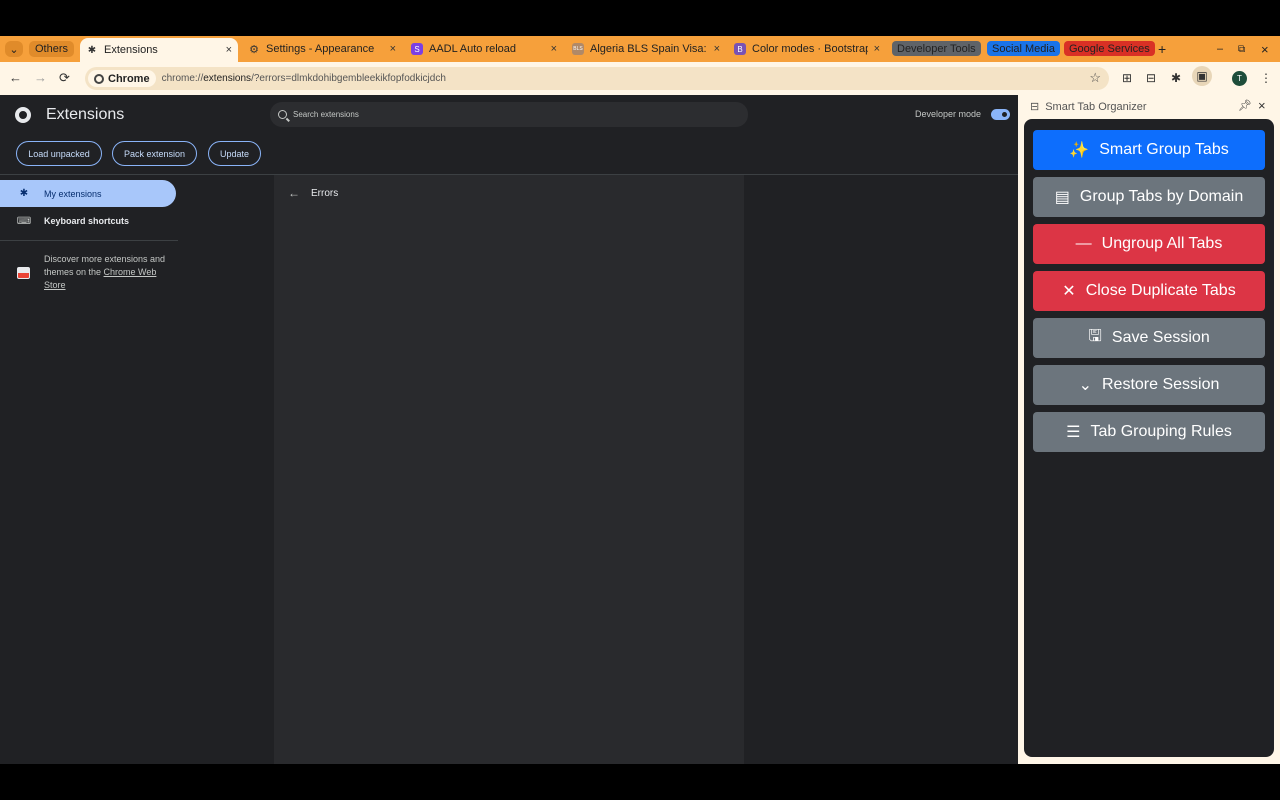 The width and height of the screenshot is (1280, 800). What do you see at coordinates (254, 49) in the screenshot?
I see `gear-icon: ⚙` at bounding box center [254, 49].